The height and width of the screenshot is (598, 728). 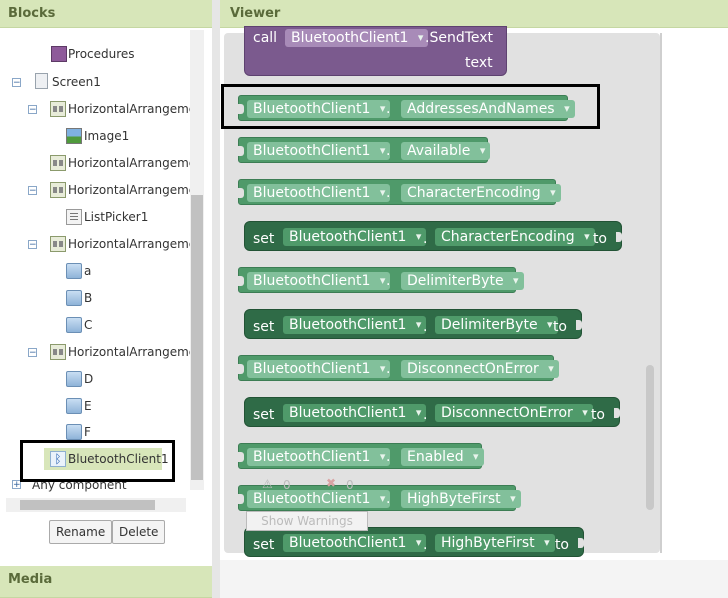 I want to click on get-delimiterbyte-block: BluetoothClient1. DelimiterByte, so click(x=381, y=280).